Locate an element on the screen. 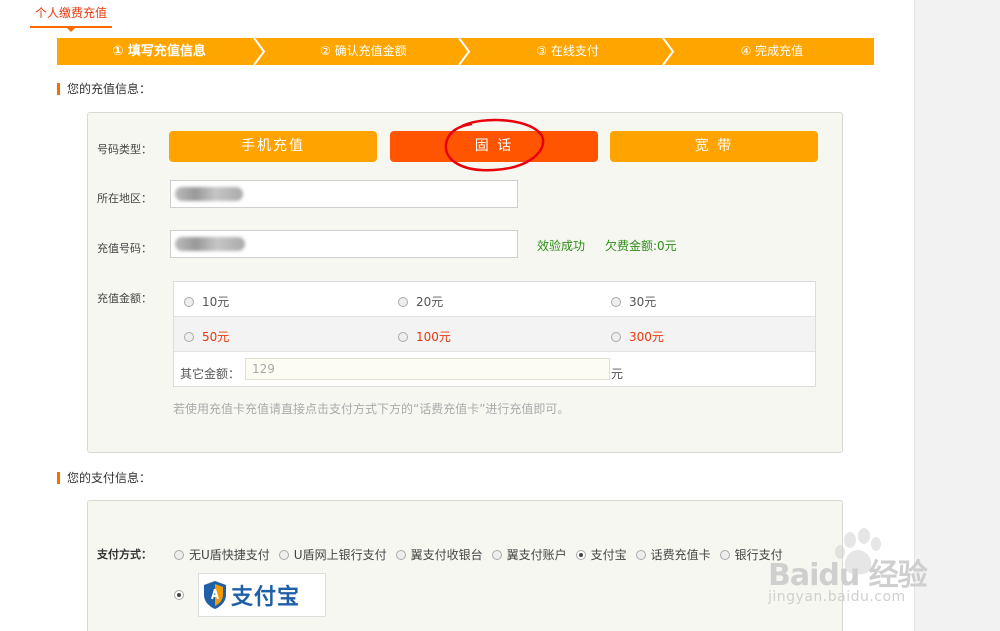 The image size is (1000, 631). pay-option-label: 翼支付账户 is located at coordinates (536, 555).